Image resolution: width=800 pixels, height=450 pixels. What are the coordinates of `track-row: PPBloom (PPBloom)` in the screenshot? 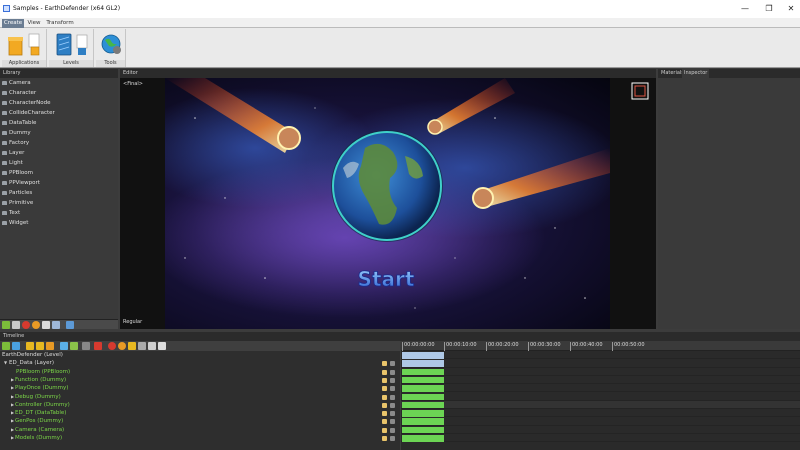 It's located at (199, 372).